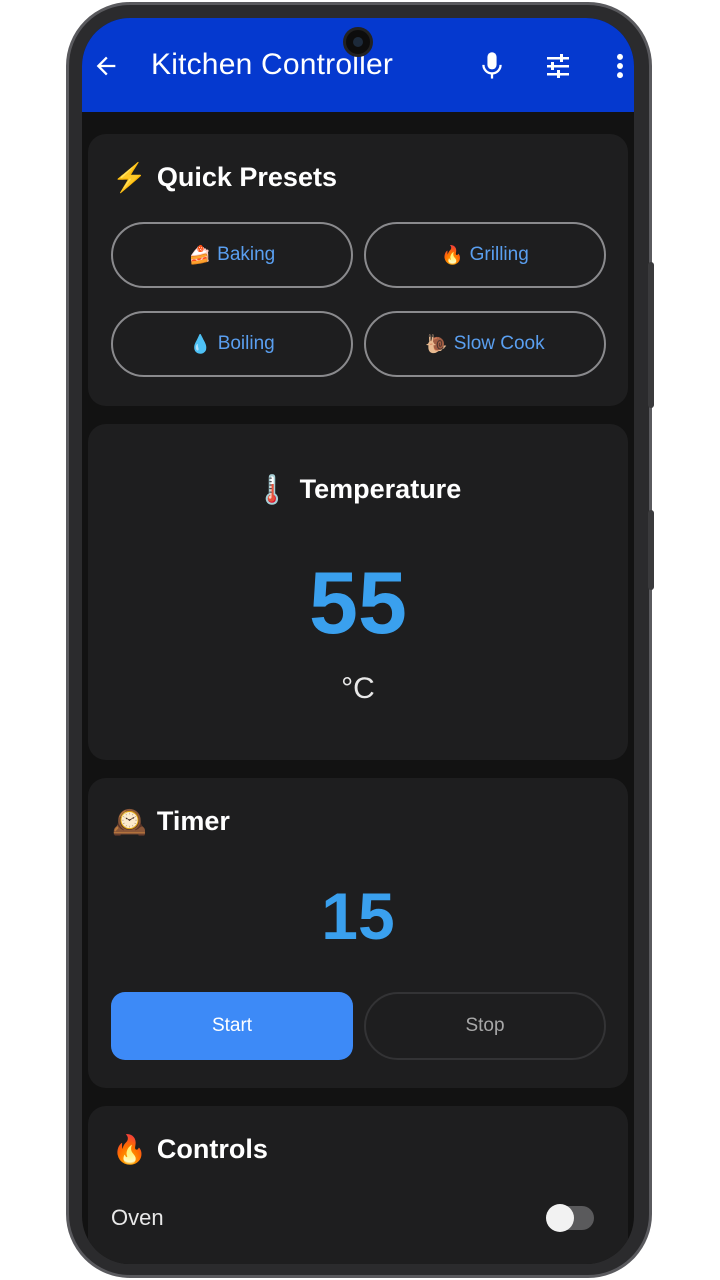  I want to click on toggle-knob, so click(560, 1218).